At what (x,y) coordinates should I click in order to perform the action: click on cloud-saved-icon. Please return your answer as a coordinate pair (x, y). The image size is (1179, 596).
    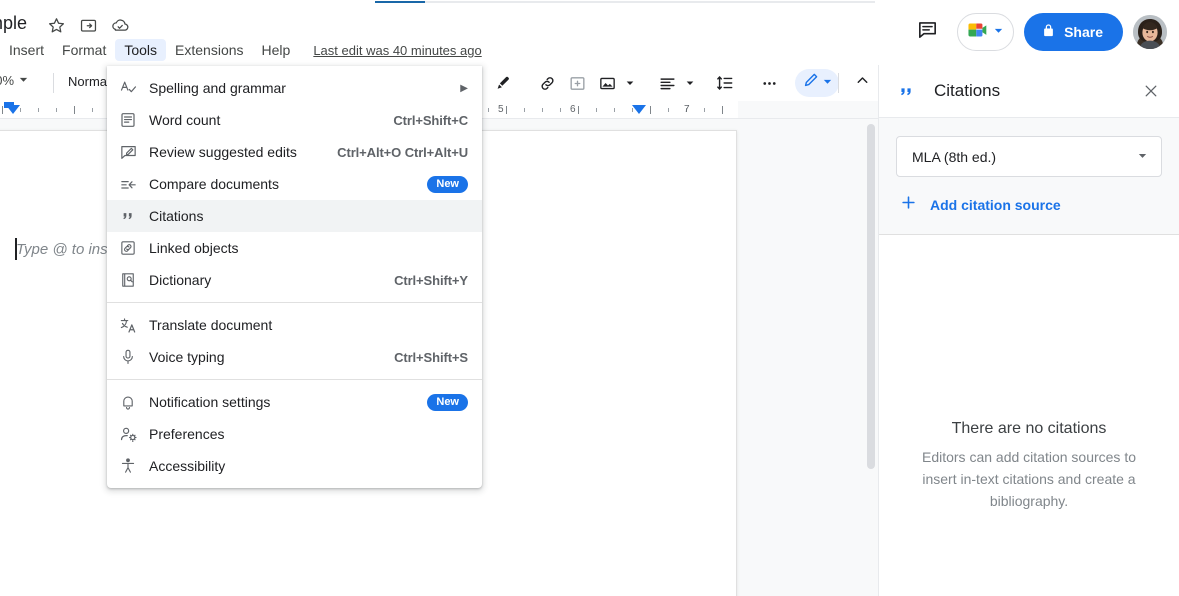
    Looking at the image, I should click on (120, 25).